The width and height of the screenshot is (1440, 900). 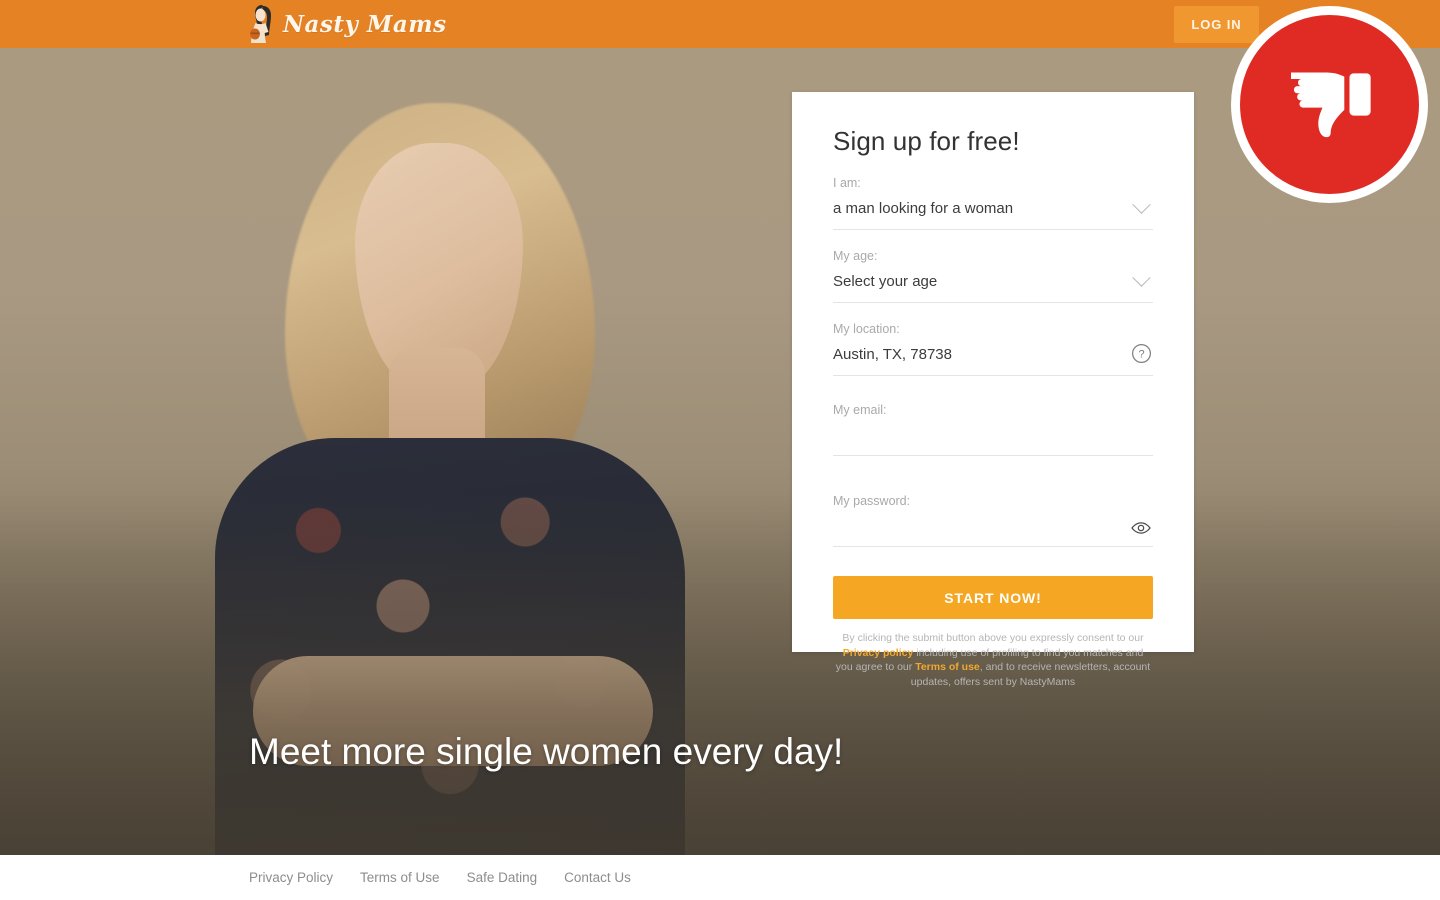 I want to click on site-logo: Nasty Mams, so click(x=345, y=24).